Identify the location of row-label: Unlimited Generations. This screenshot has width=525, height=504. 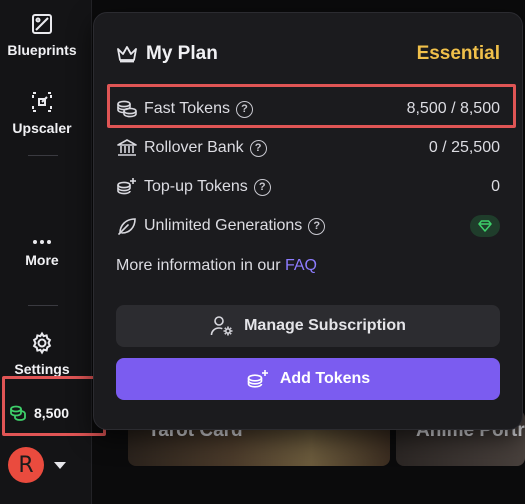
(223, 225).